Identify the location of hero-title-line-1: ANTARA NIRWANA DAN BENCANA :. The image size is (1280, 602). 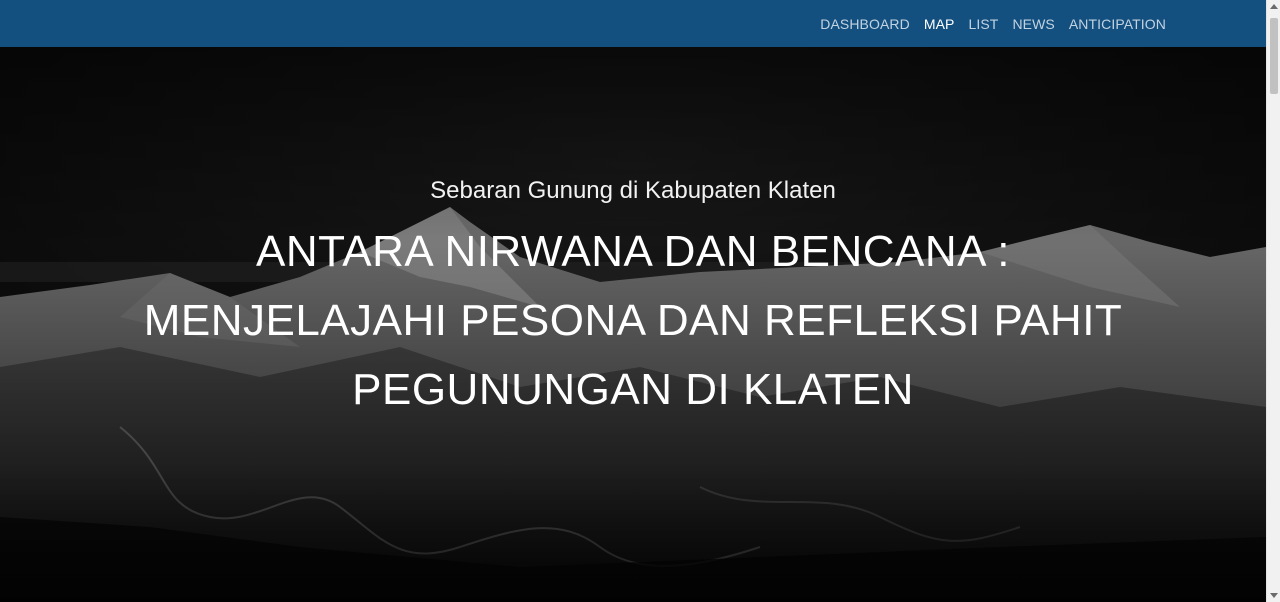
(632, 251).